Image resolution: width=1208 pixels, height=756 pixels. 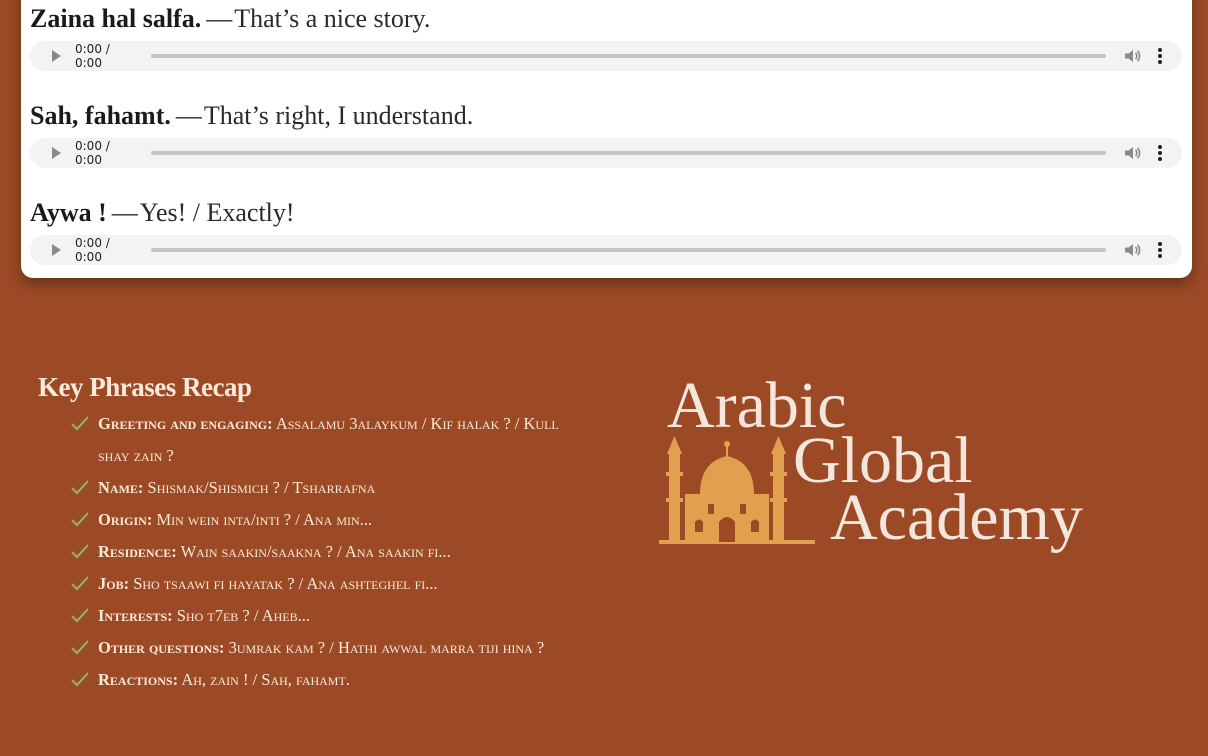 I want to click on list-item: Name: Shismak/Shismich ? / Tsharrafna, so click(x=330, y=488).